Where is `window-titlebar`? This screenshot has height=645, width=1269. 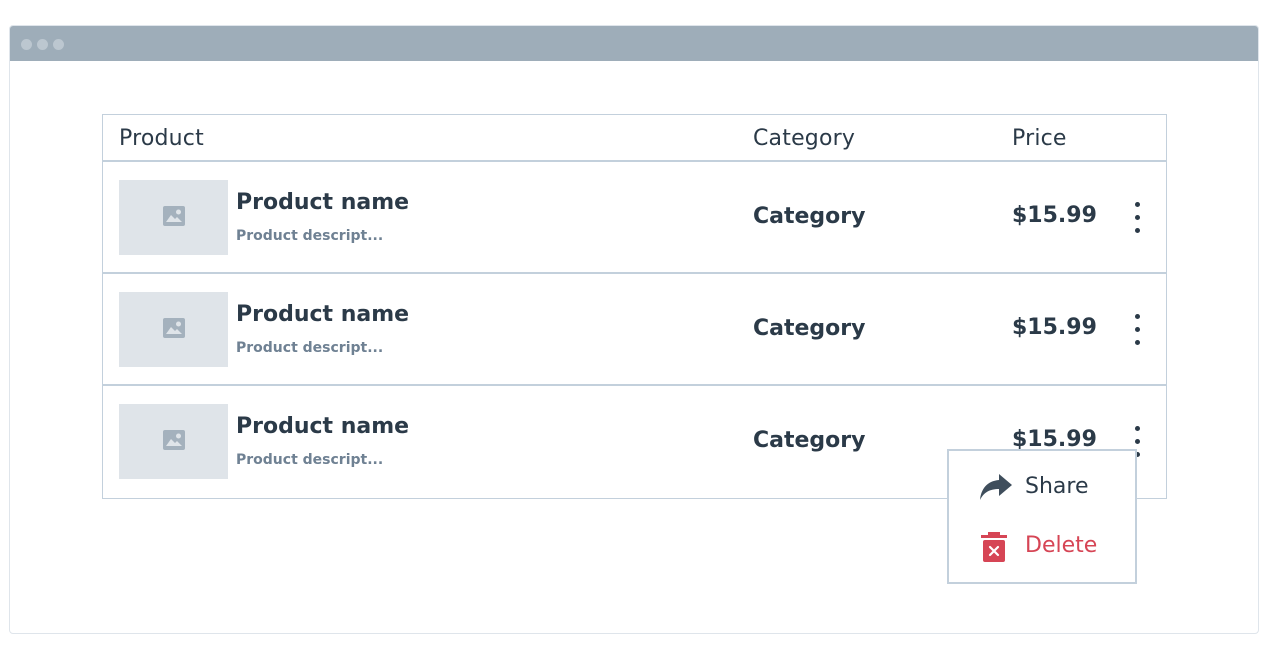 window-titlebar is located at coordinates (634, 43).